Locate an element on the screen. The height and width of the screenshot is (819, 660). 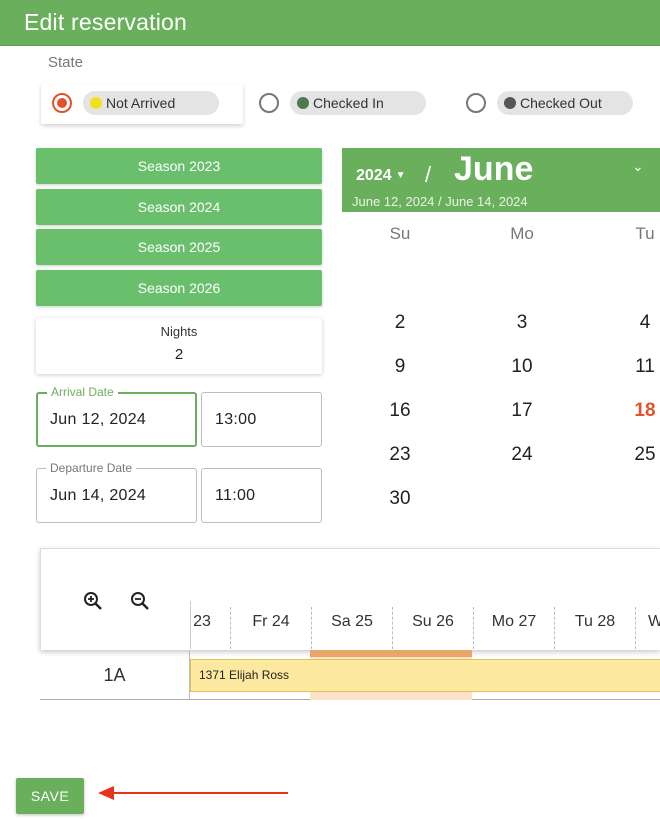
header-bar: Edit reservation is located at coordinates (330, 23).